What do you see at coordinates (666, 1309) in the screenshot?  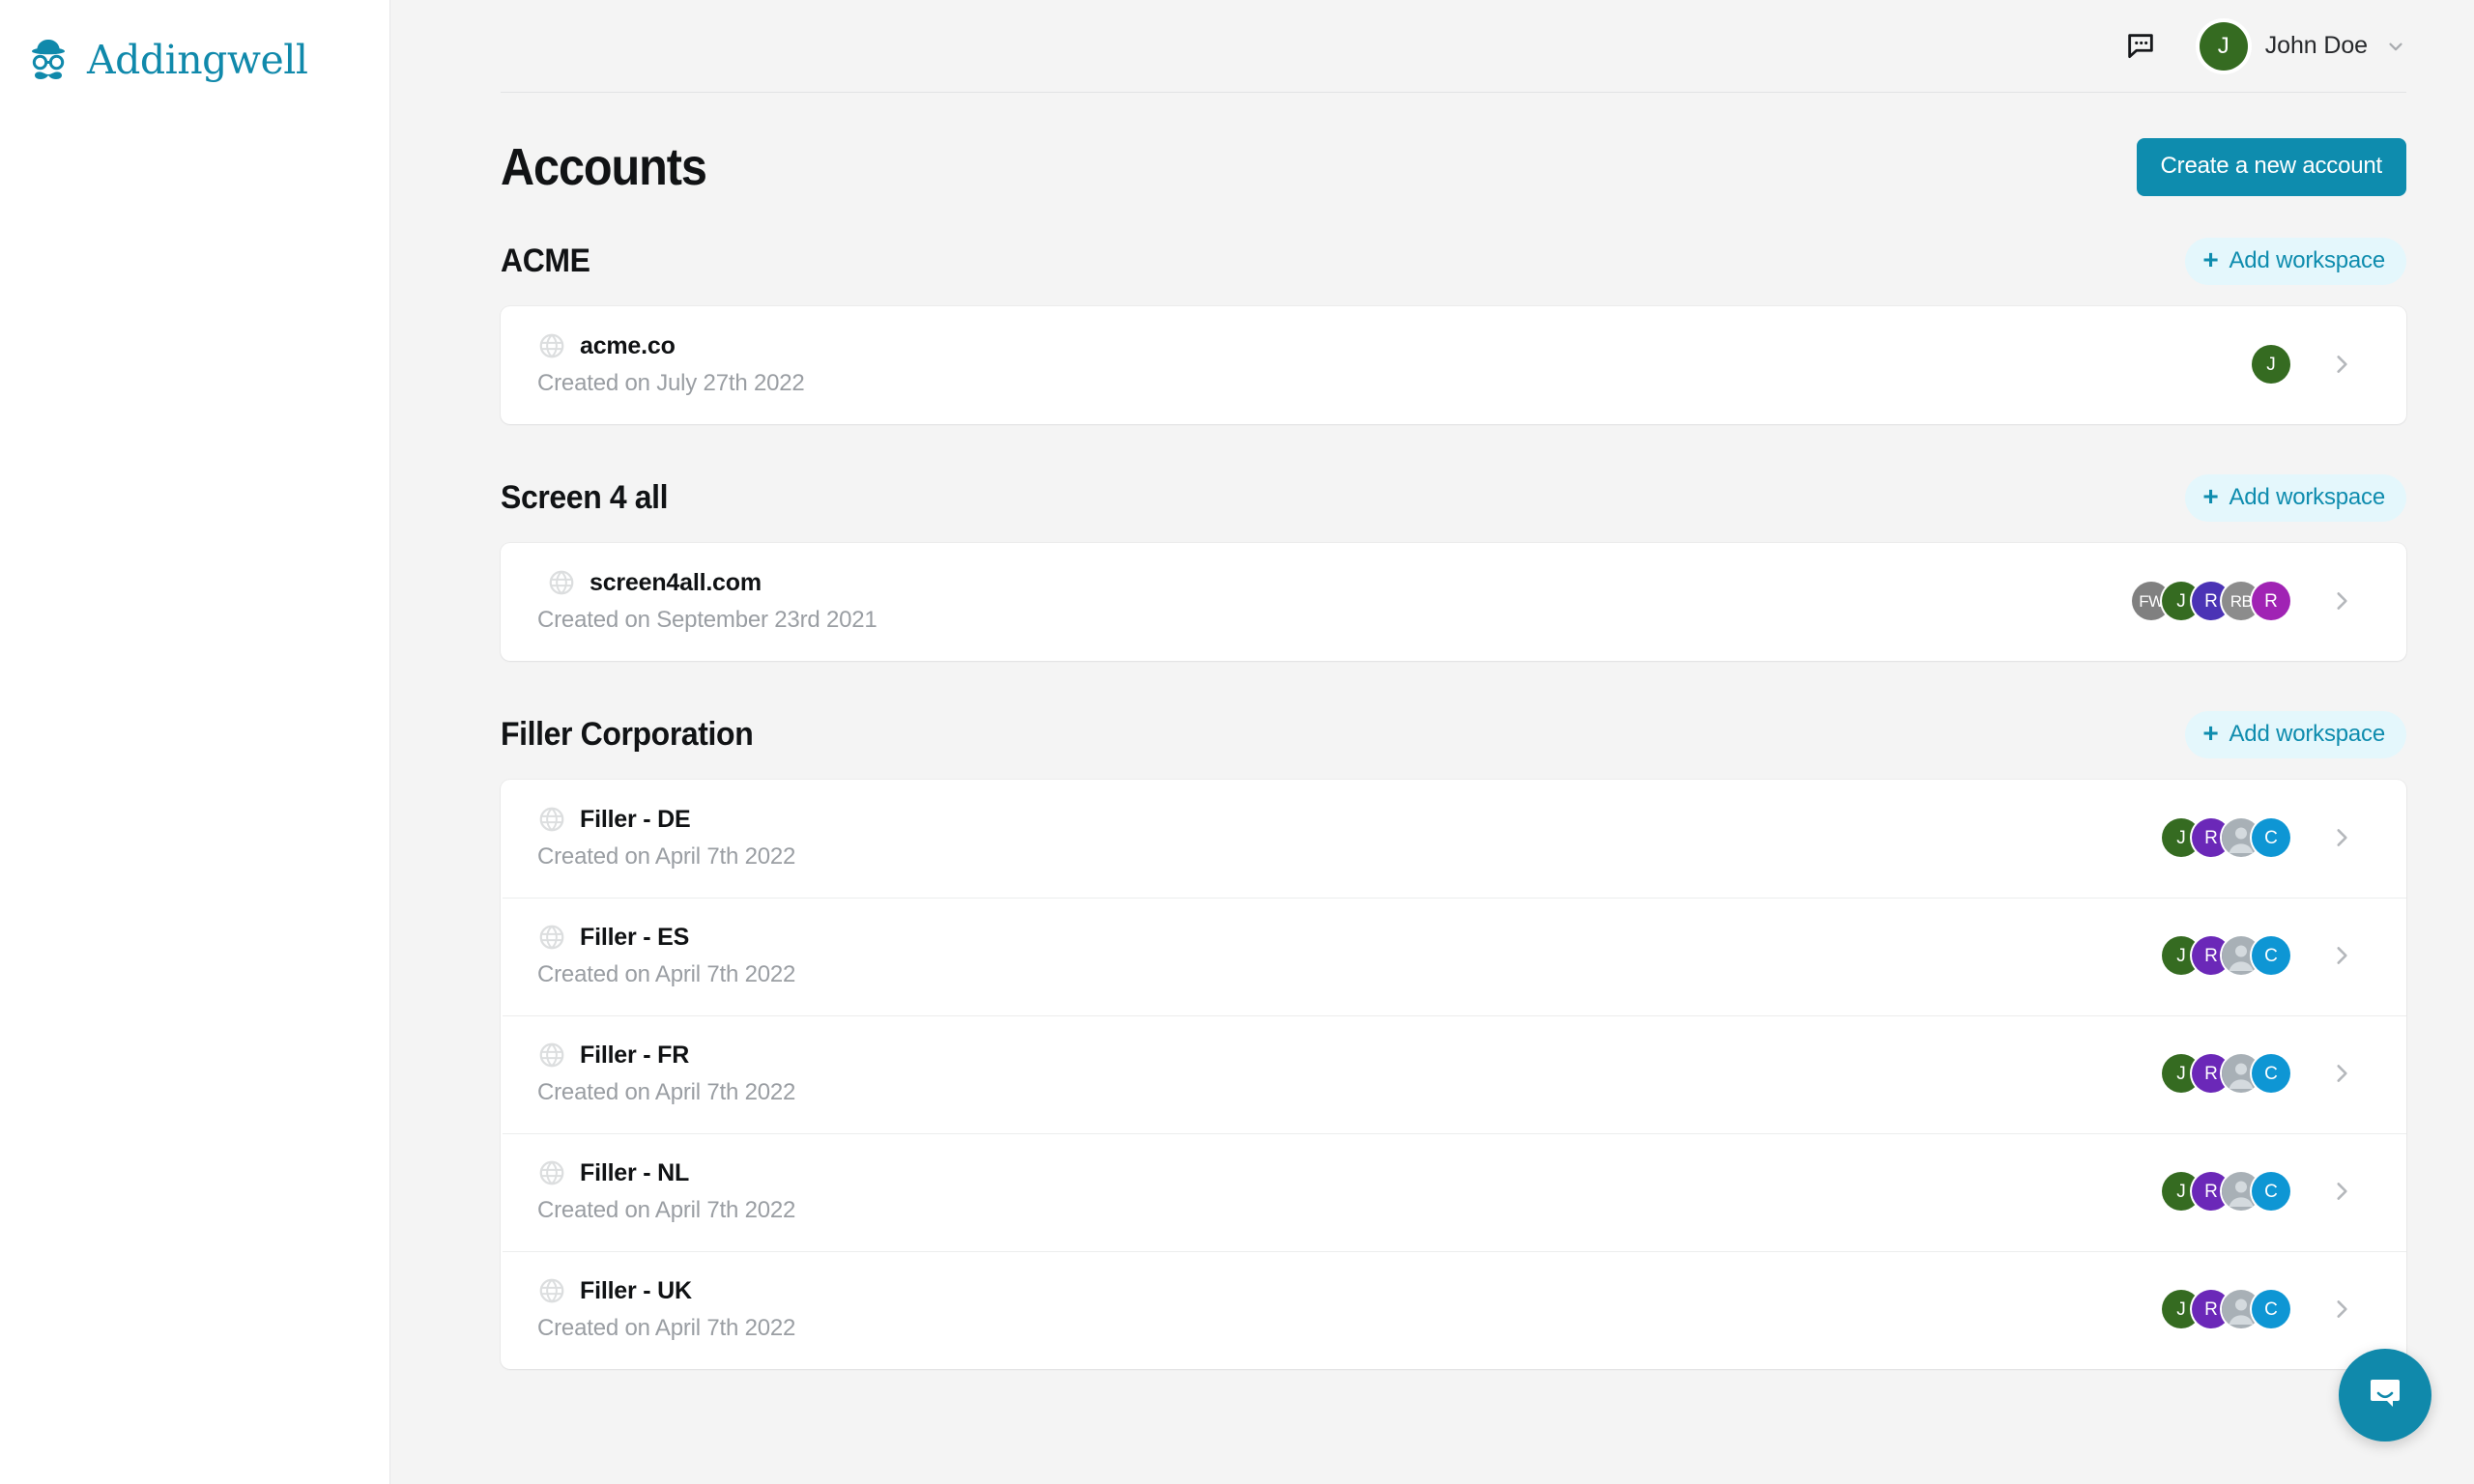 I see `workspace-info: Filler - UK Created on April 7th 2022` at bounding box center [666, 1309].